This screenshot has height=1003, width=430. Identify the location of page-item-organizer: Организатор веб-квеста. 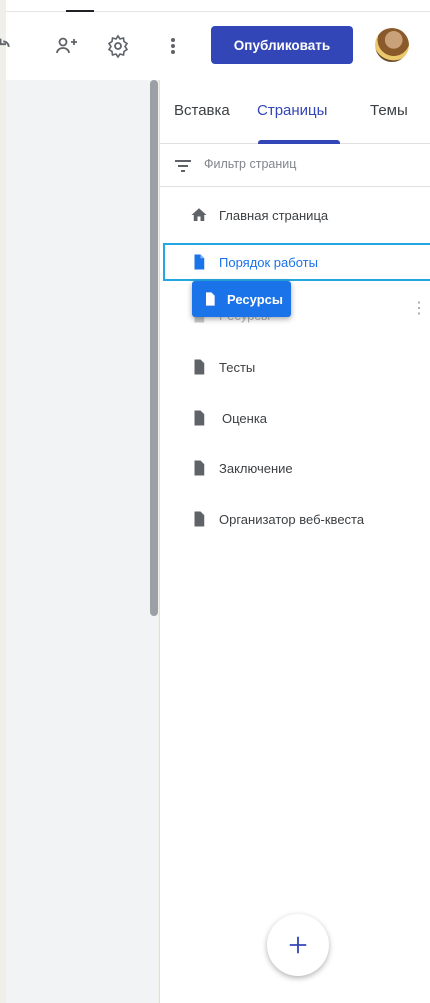
(295, 519).